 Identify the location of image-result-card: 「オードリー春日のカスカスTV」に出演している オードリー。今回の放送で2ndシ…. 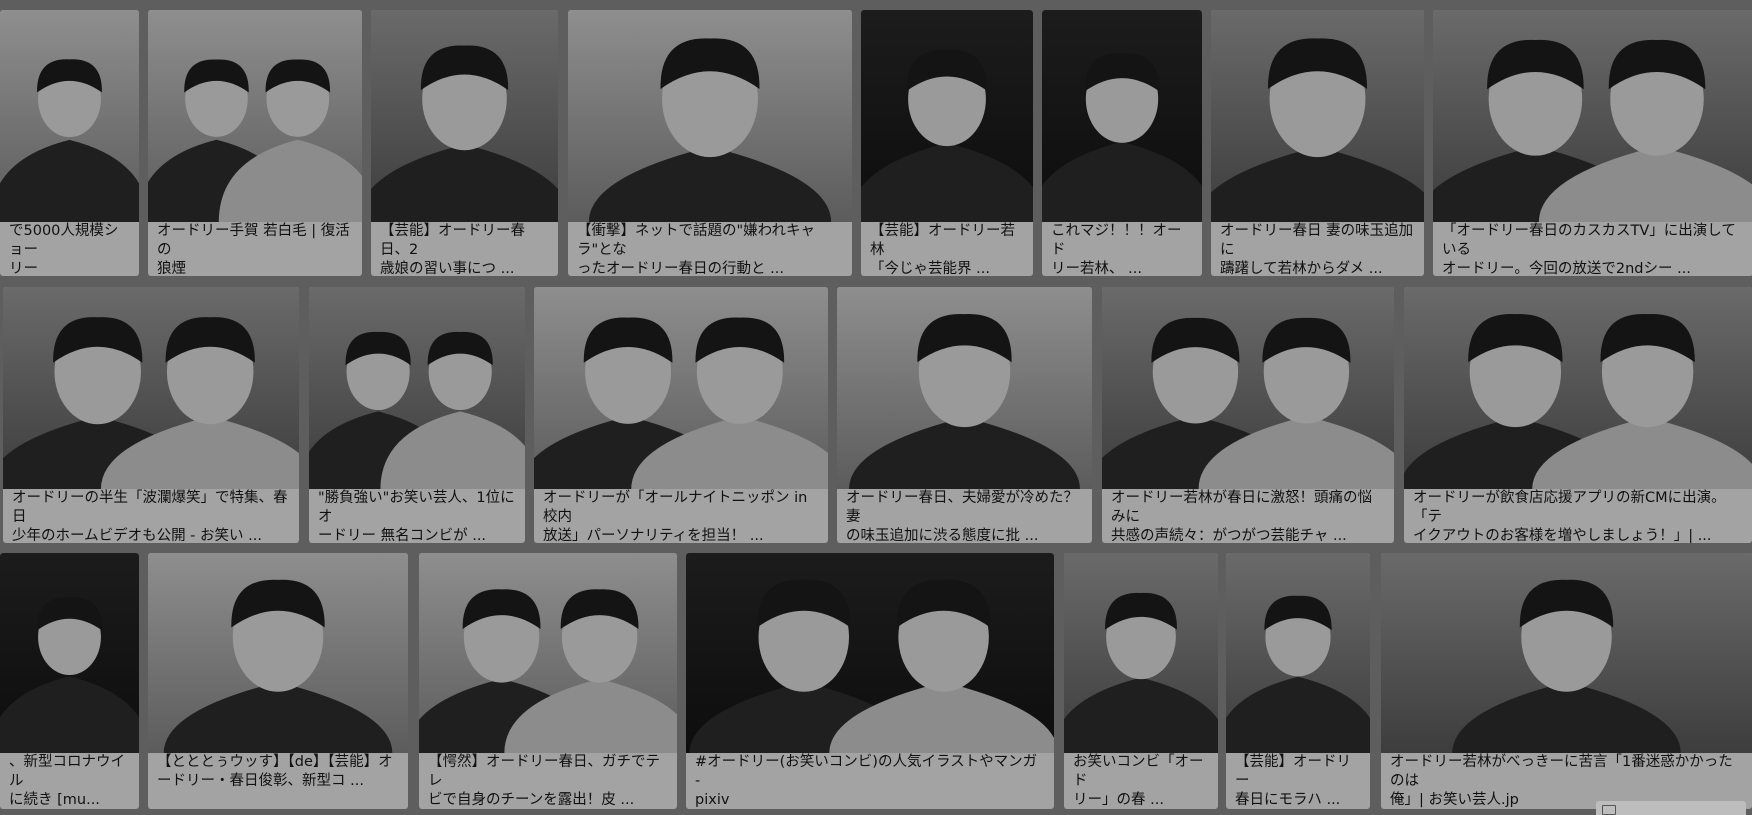
(1592, 143).